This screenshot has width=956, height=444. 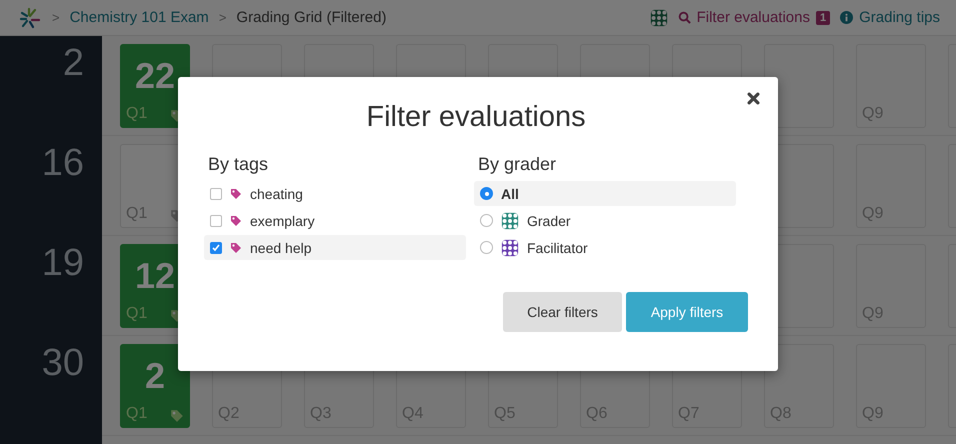 I want to click on row-number: 2, so click(x=73, y=63).